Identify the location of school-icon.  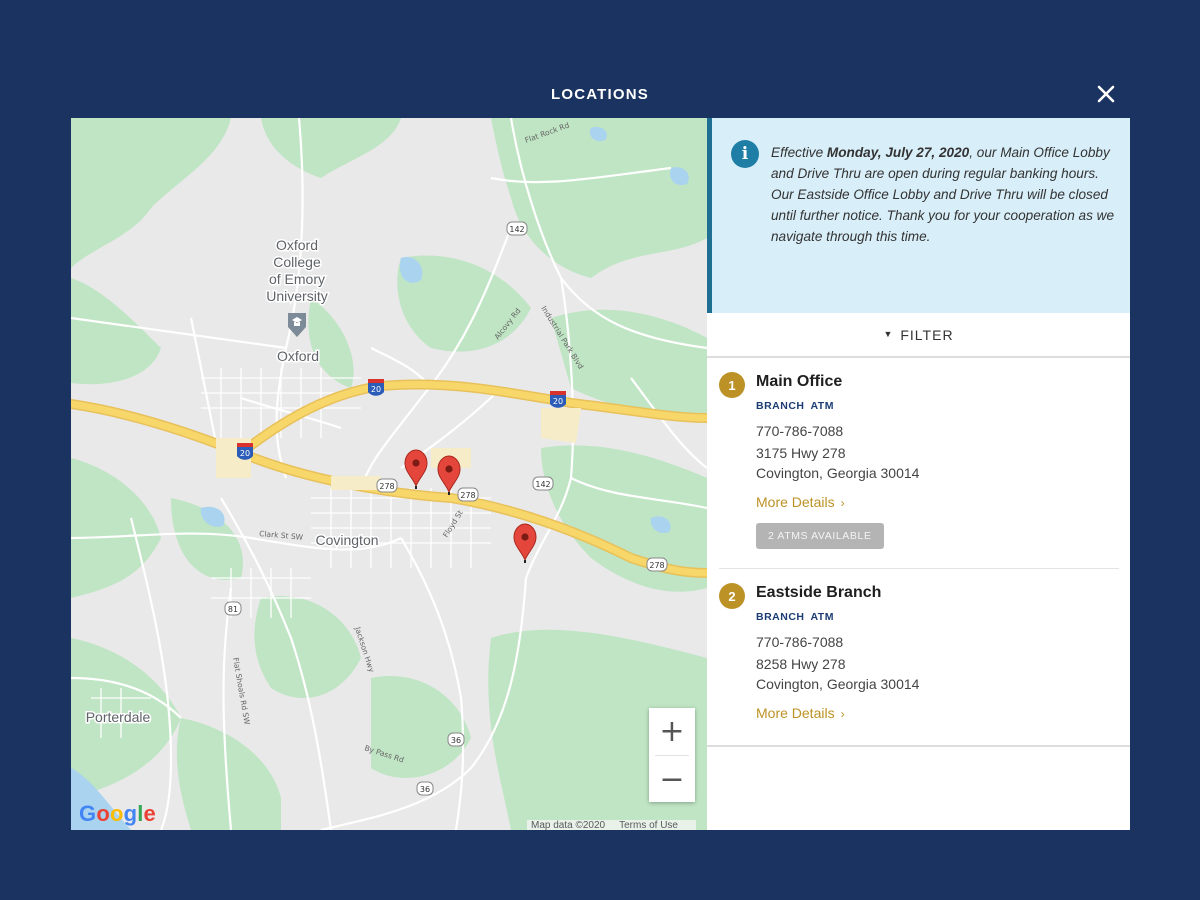
(297, 325).